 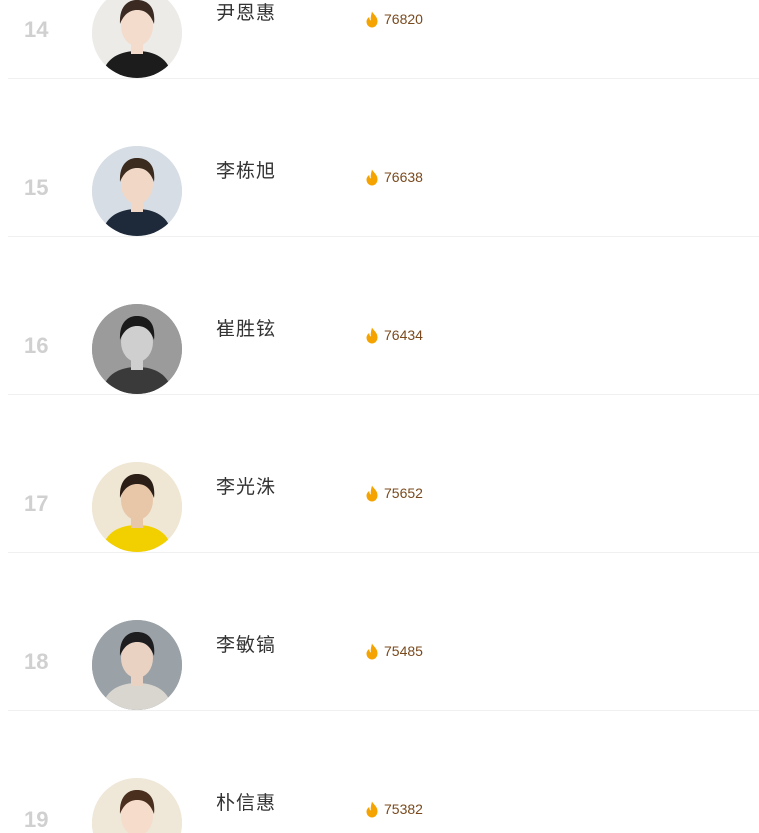 I want to click on heat-value: 75485, so click(x=403, y=651).